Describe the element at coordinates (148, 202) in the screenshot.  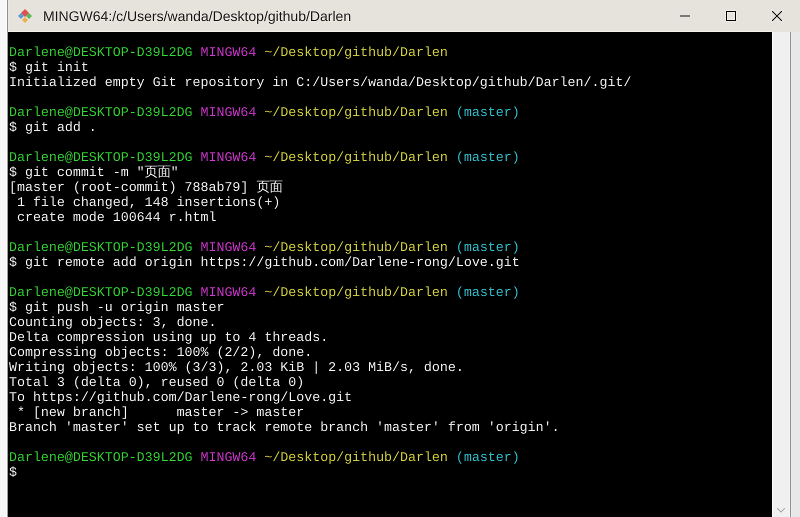
I see `output-line: 1 file changed, 148 insertions(+)` at that location.